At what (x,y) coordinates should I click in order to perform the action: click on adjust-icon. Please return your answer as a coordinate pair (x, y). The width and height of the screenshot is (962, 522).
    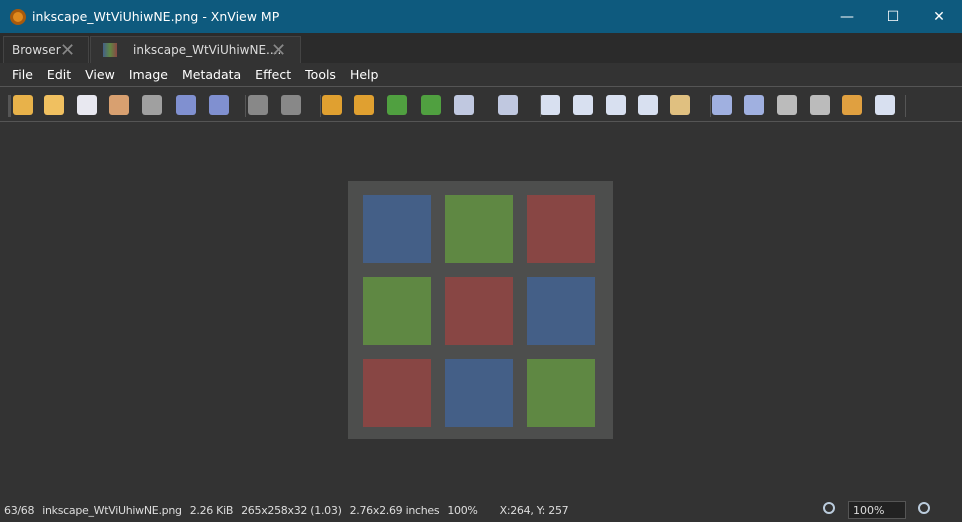
    Looking at the image, I should click on (464, 105).